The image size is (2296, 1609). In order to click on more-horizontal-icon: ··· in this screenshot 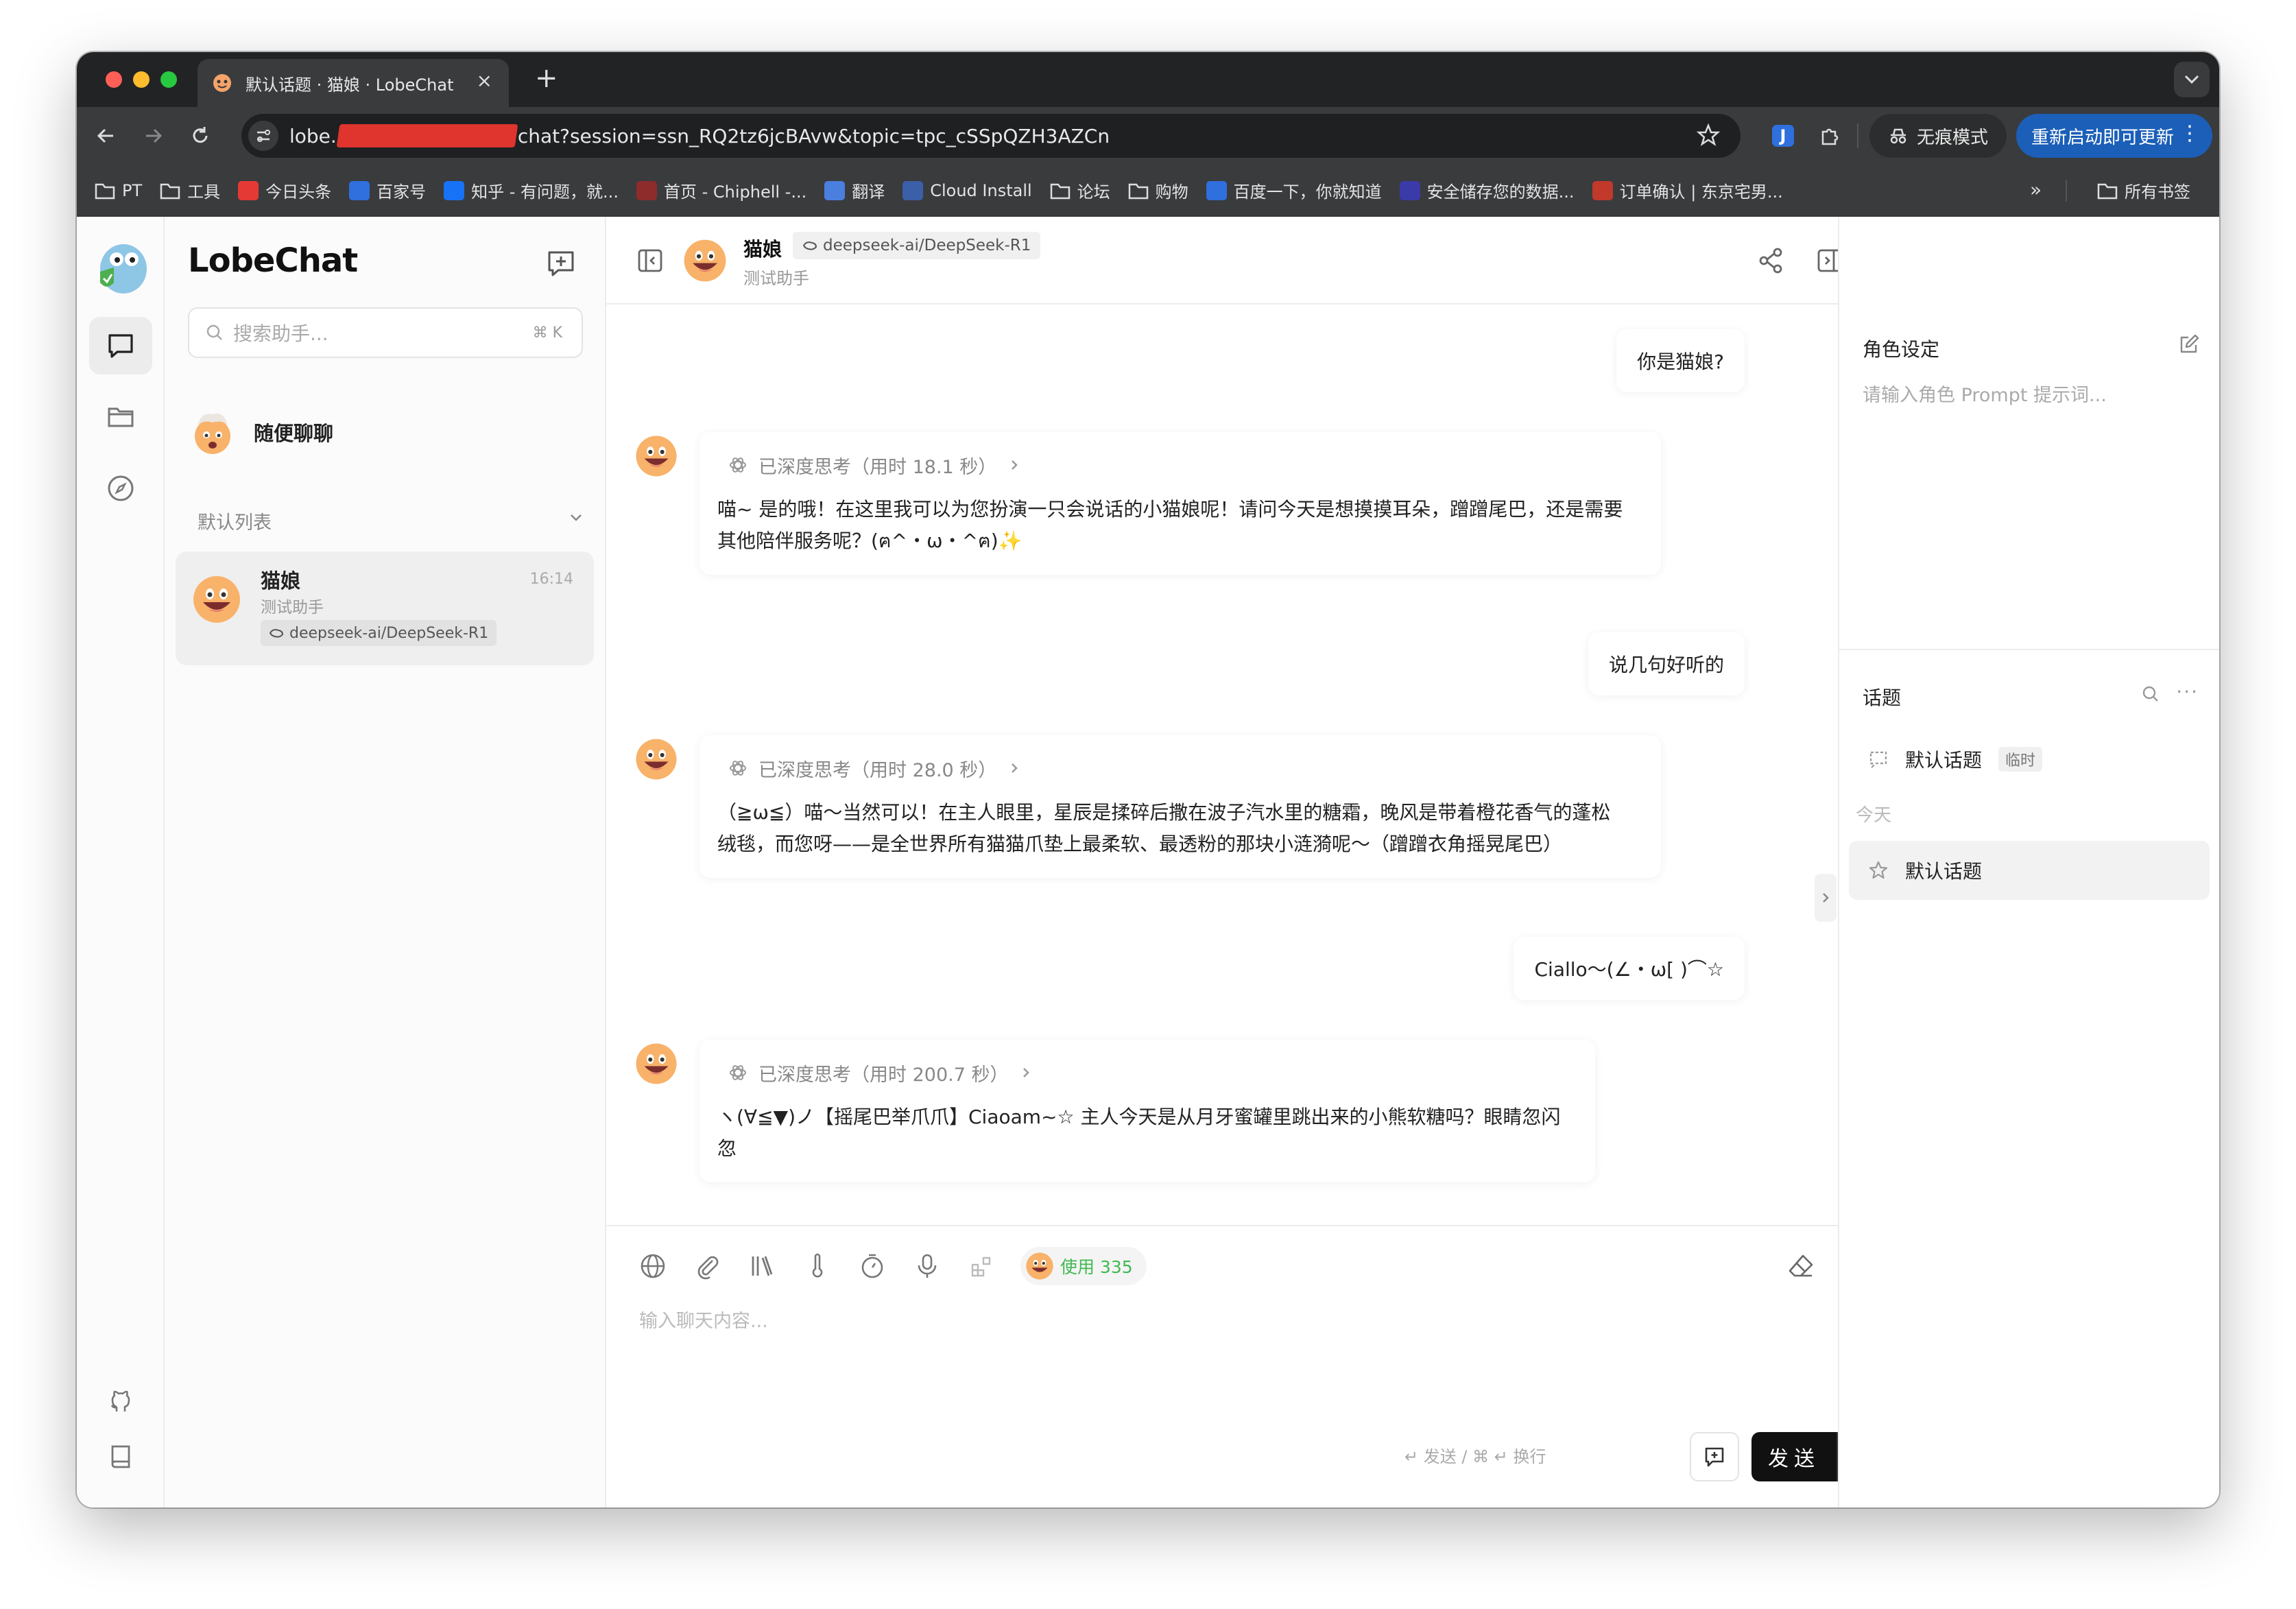, I will do `click(2187, 691)`.